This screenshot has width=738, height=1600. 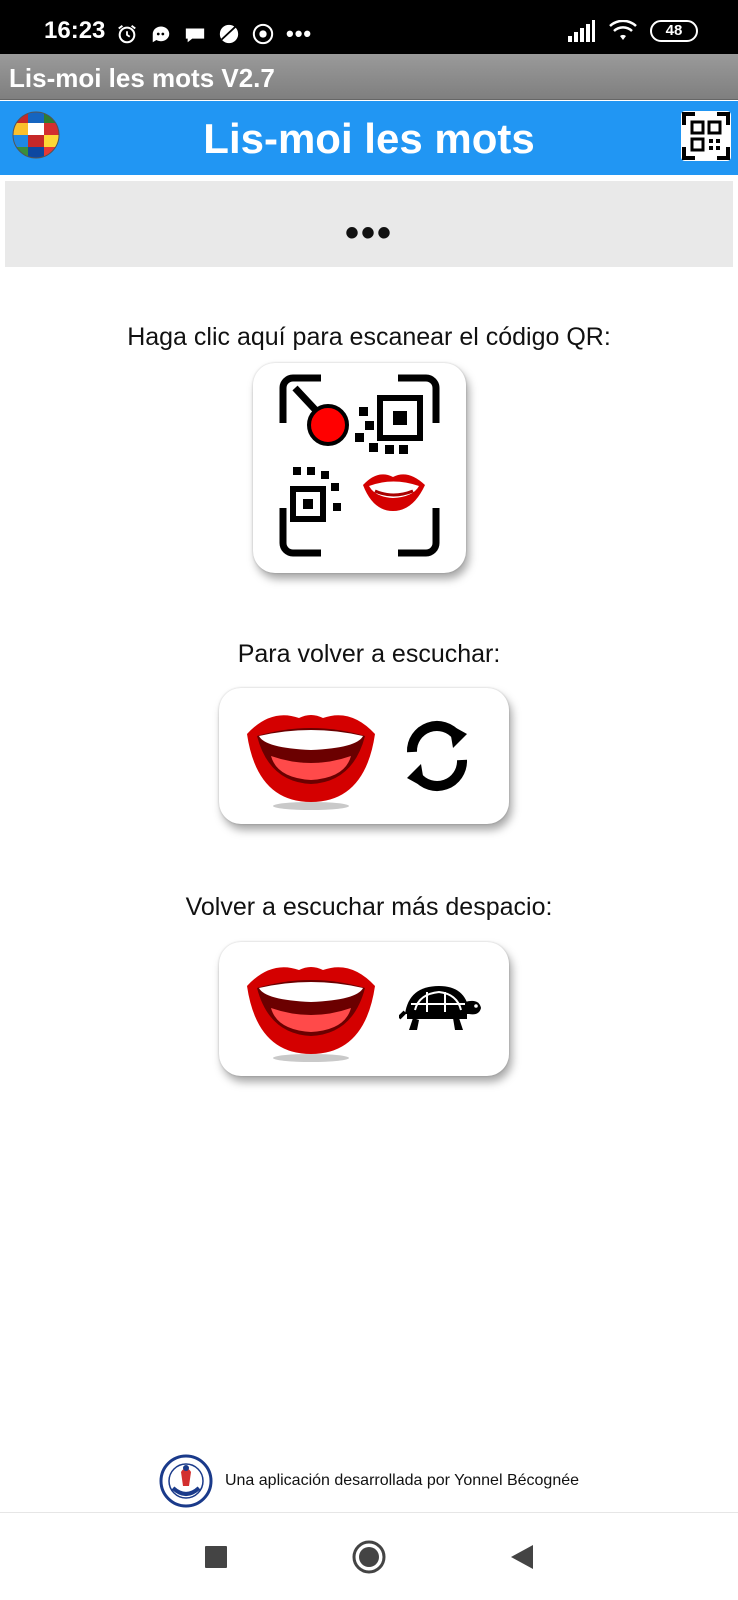 What do you see at coordinates (229, 34) in the screenshot?
I see `sphere-icon` at bounding box center [229, 34].